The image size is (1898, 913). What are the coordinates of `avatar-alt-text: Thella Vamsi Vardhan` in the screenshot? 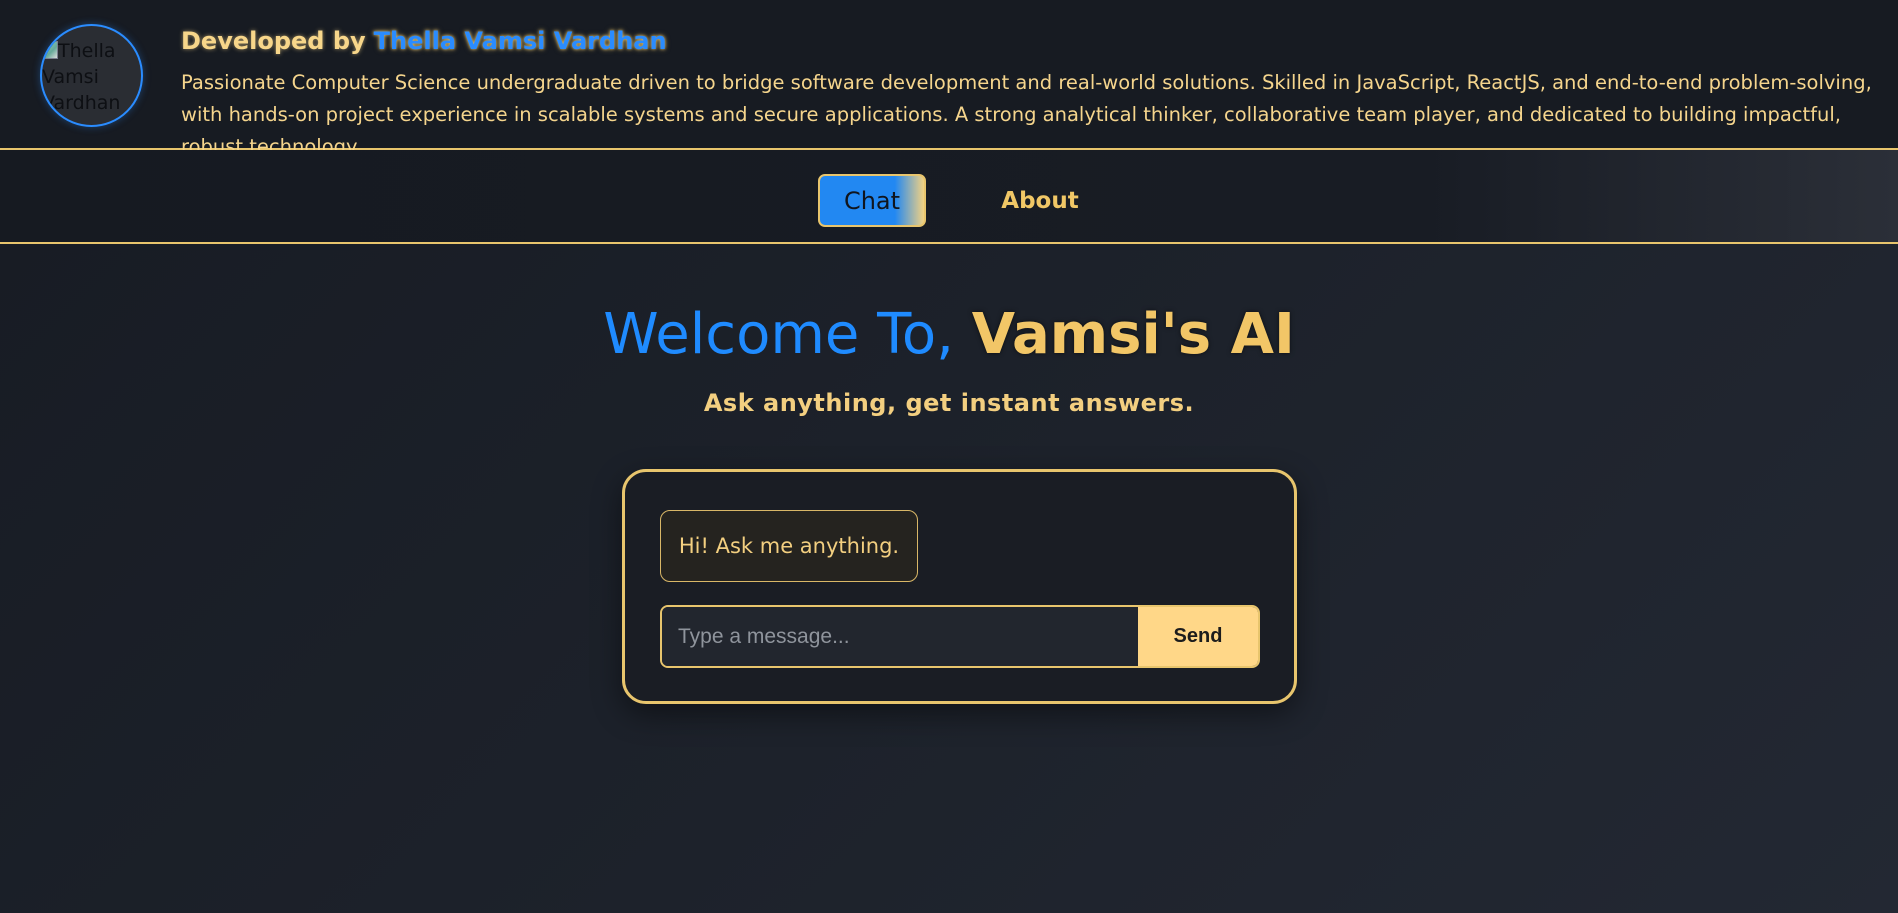 It's located at (81, 77).